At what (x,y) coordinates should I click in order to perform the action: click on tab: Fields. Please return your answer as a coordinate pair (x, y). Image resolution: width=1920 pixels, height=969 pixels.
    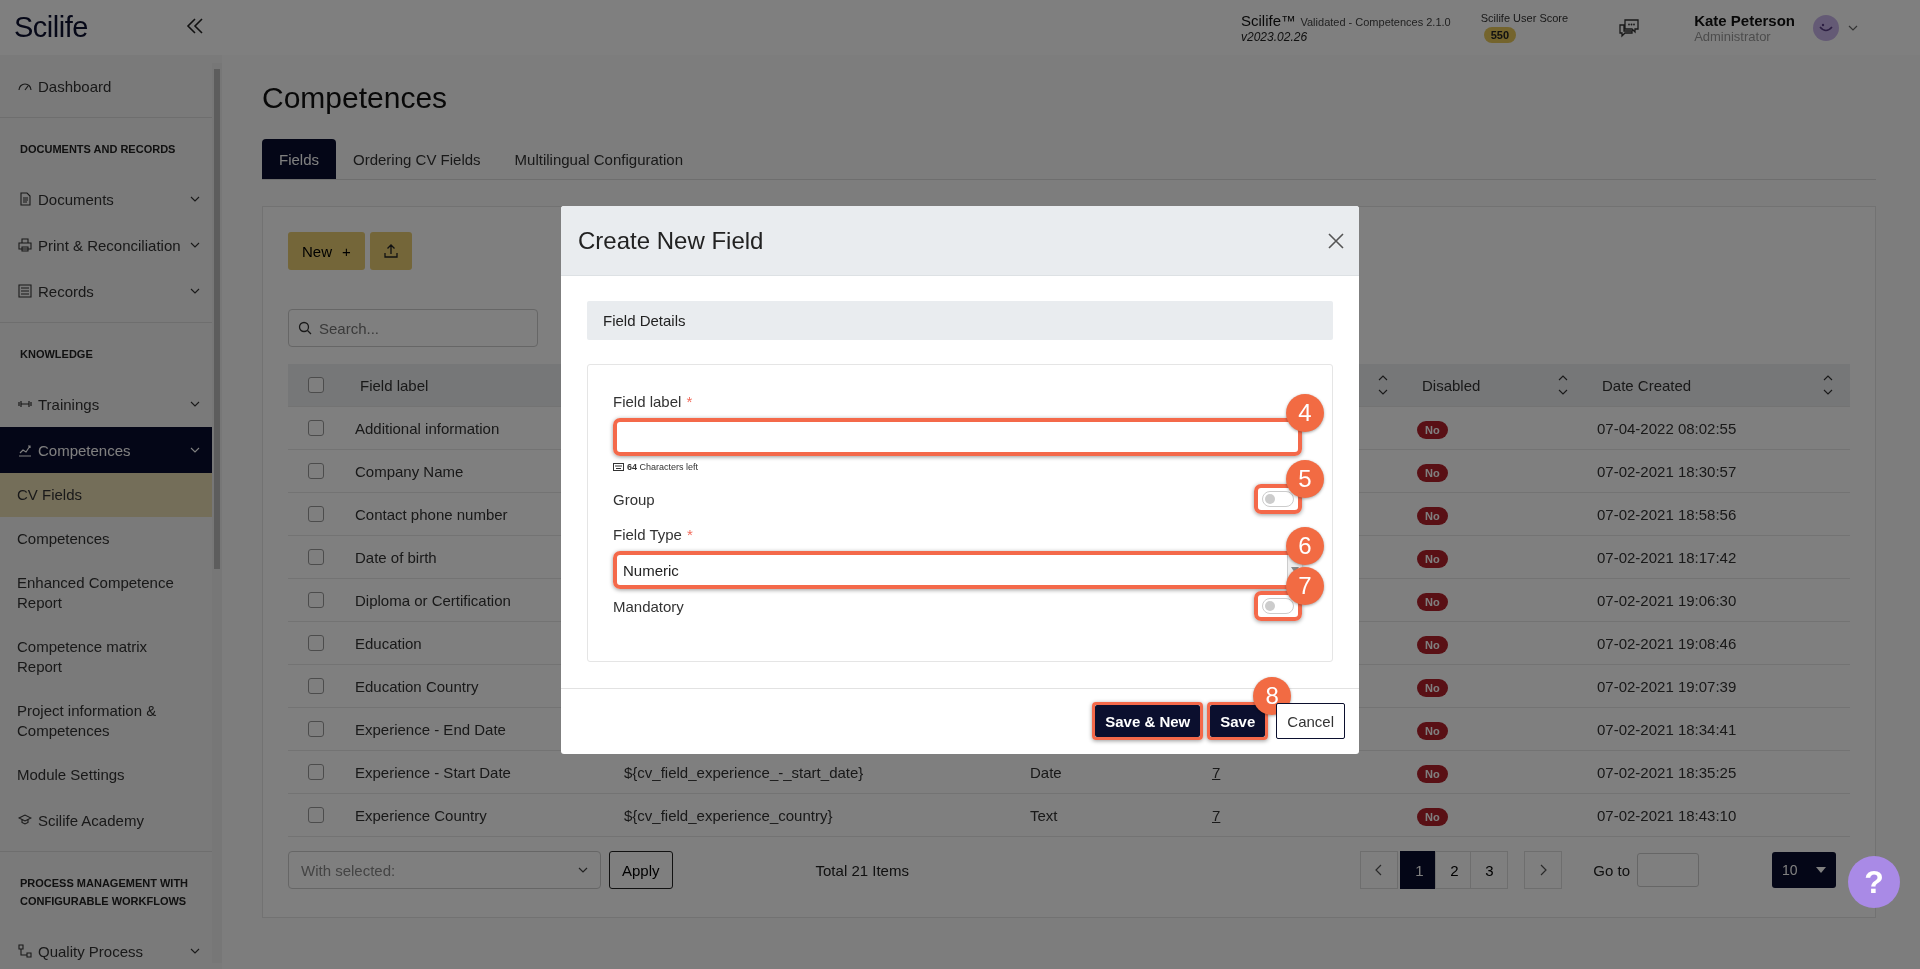
    Looking at the image, I should click on (299, 159).